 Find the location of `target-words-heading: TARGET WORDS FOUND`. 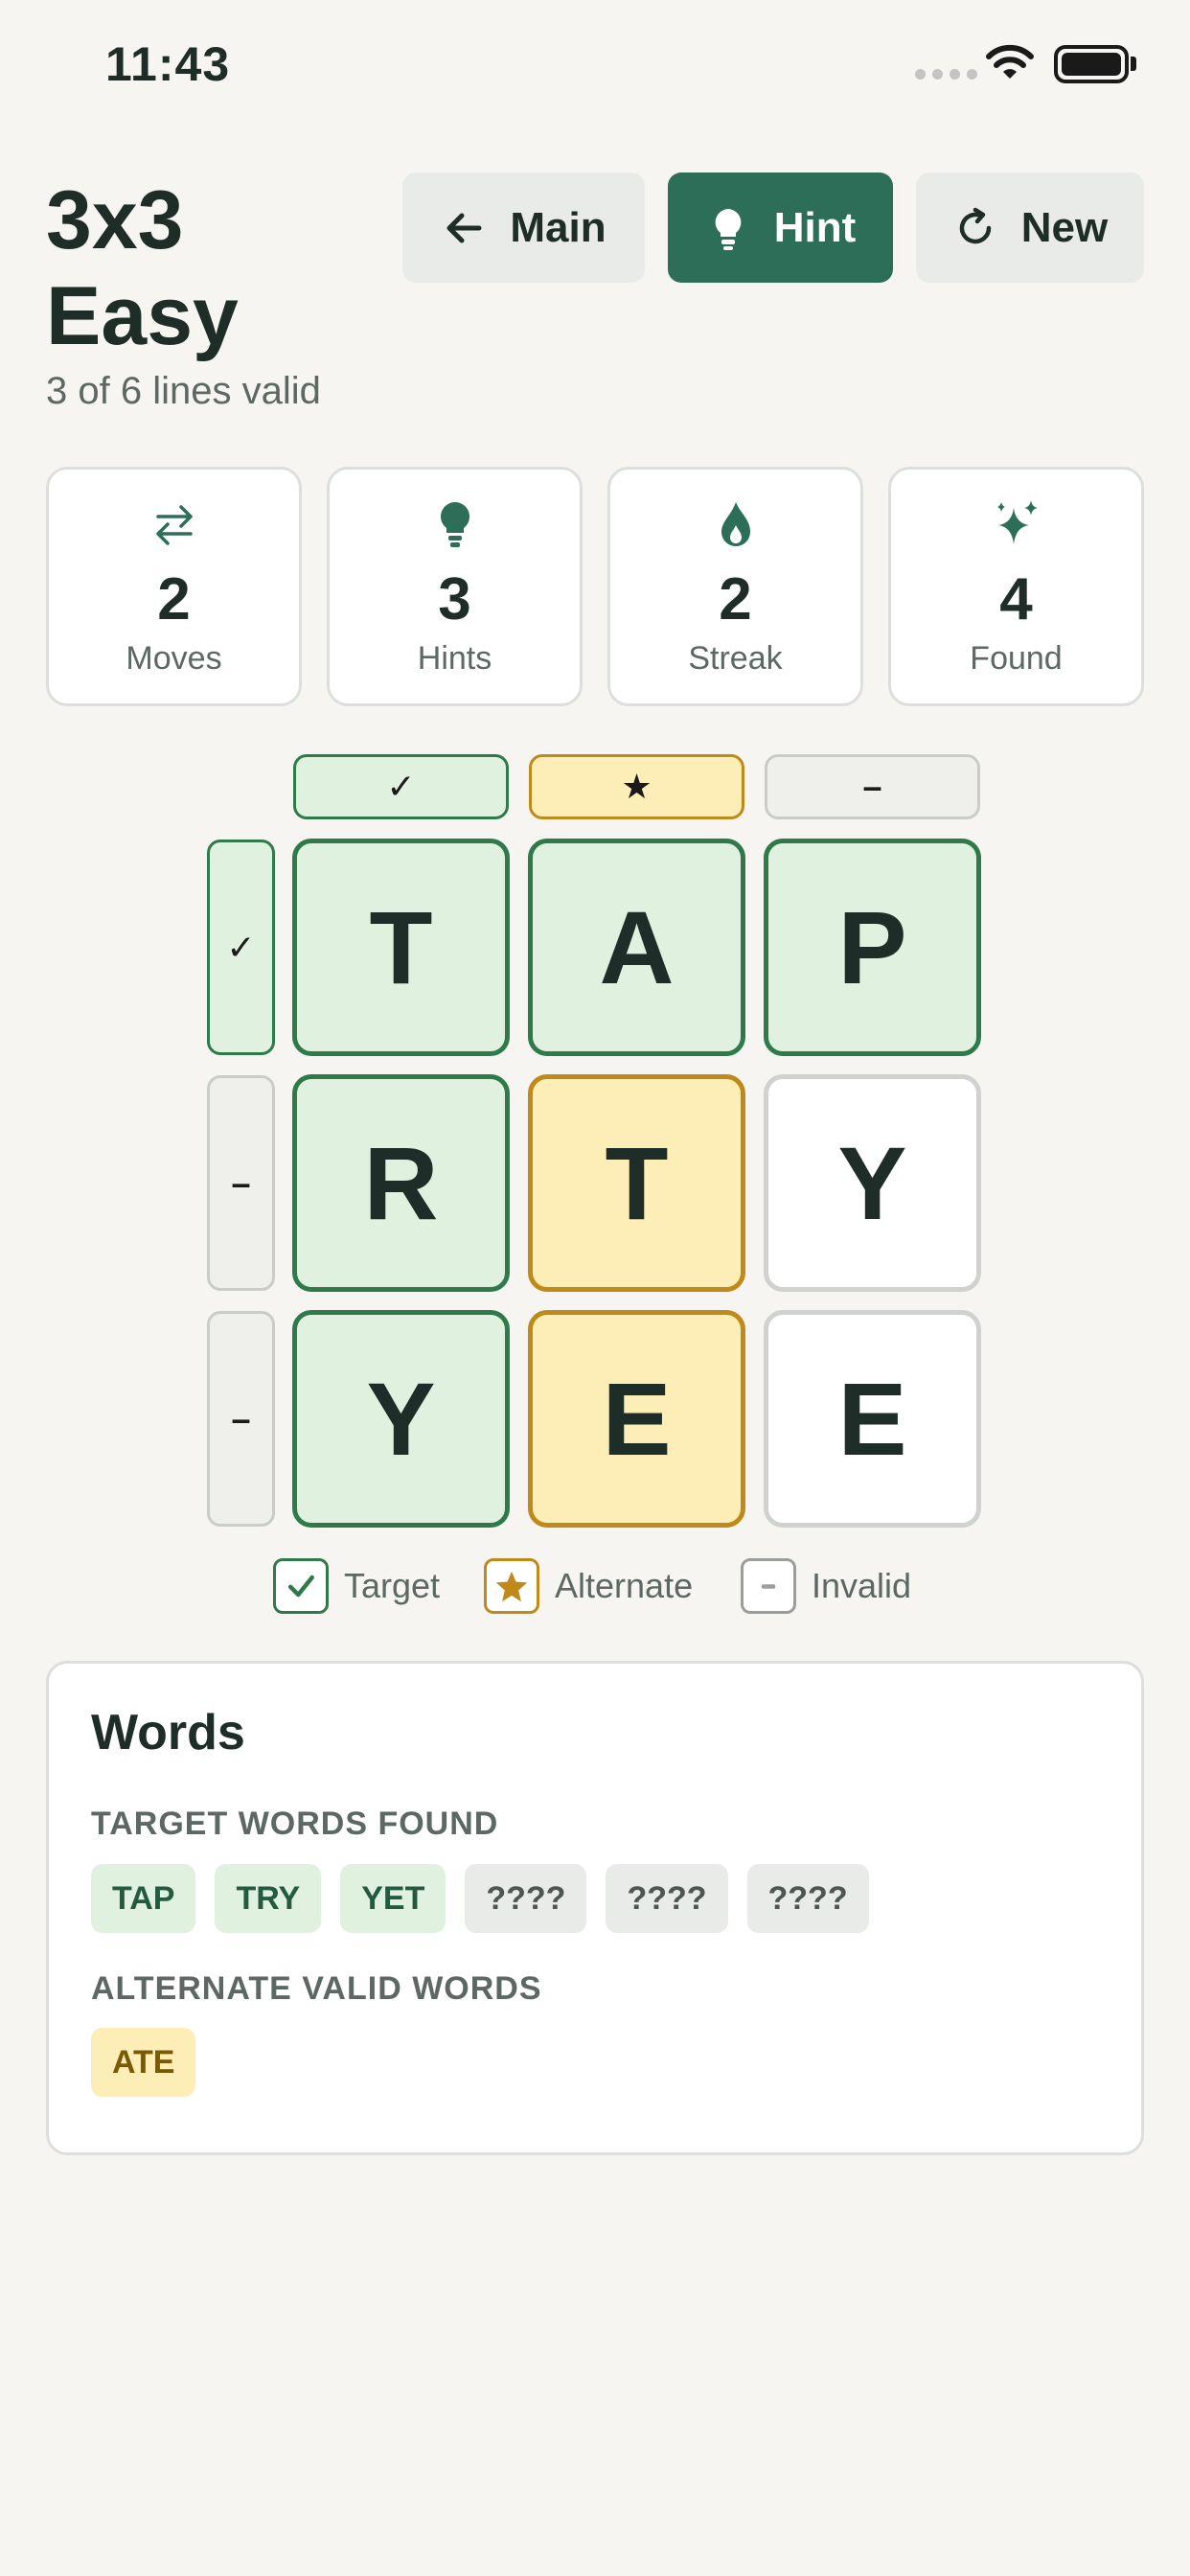

target-words-heading: TARGET WORDS FOUND is located at coordinates (295, 1824).